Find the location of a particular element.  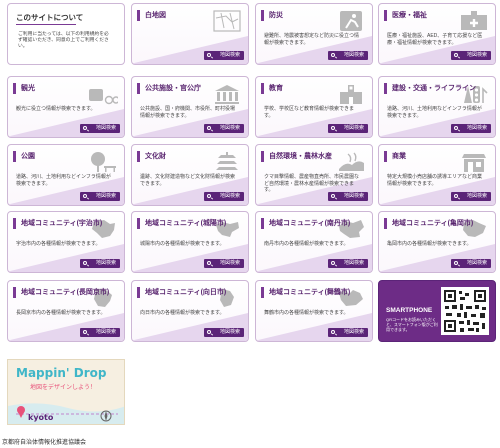

tile-tourism: 観光 観光に役立つ情報が検索できます。 地図検索 is located at coordinates (66, 107).